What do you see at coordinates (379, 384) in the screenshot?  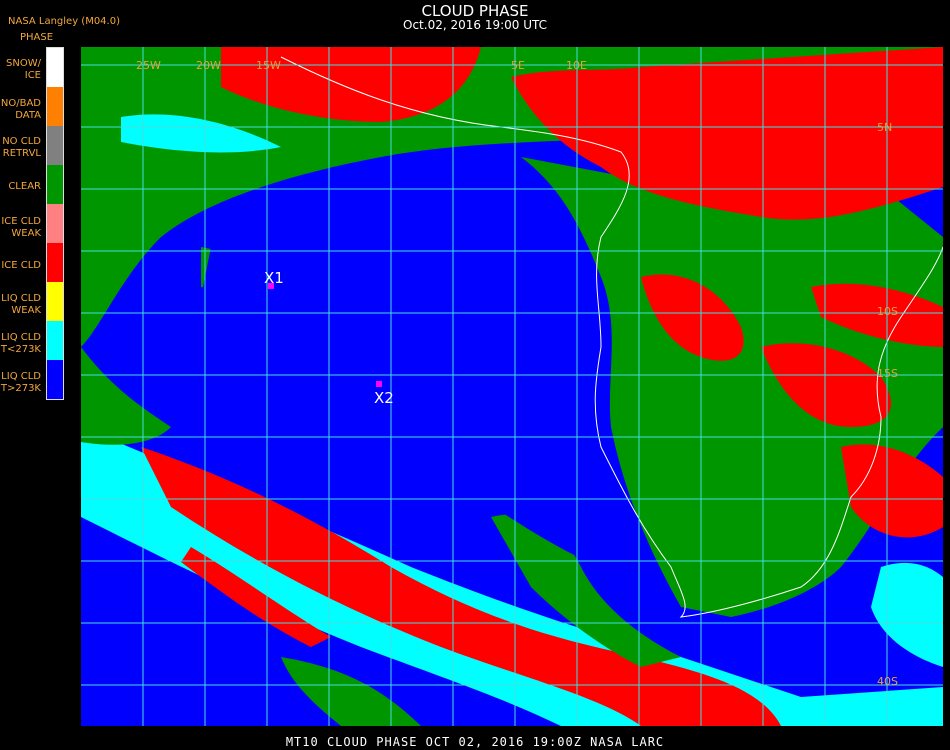 I see `marker-x2-point` at bounding box center [379, 384].